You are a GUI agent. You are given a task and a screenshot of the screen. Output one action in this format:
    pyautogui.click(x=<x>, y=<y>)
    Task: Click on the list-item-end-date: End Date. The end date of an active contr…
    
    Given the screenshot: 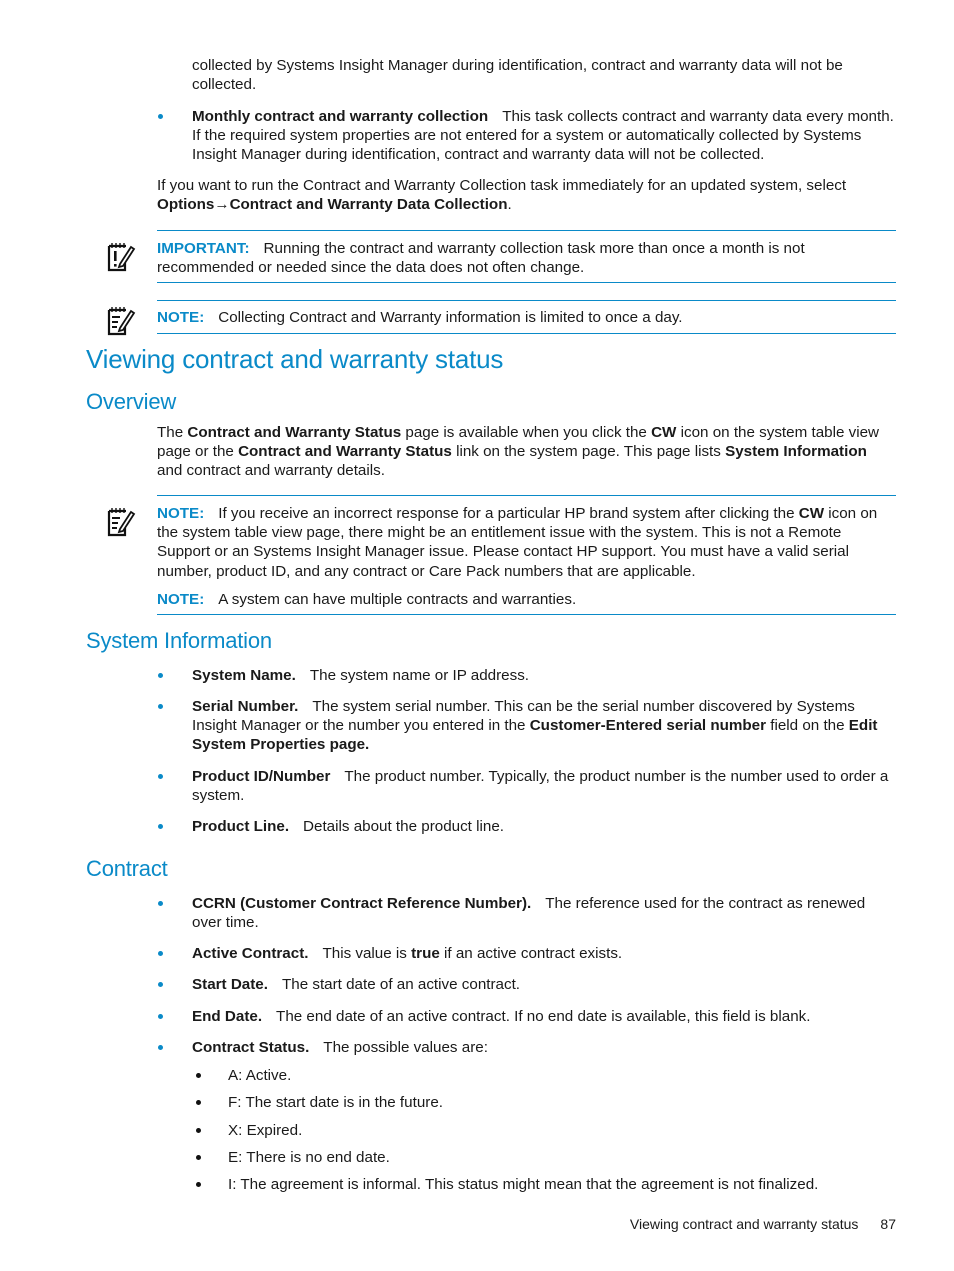 What is the action you would take?
    pyautogui.click(x=546, y=1016)
    